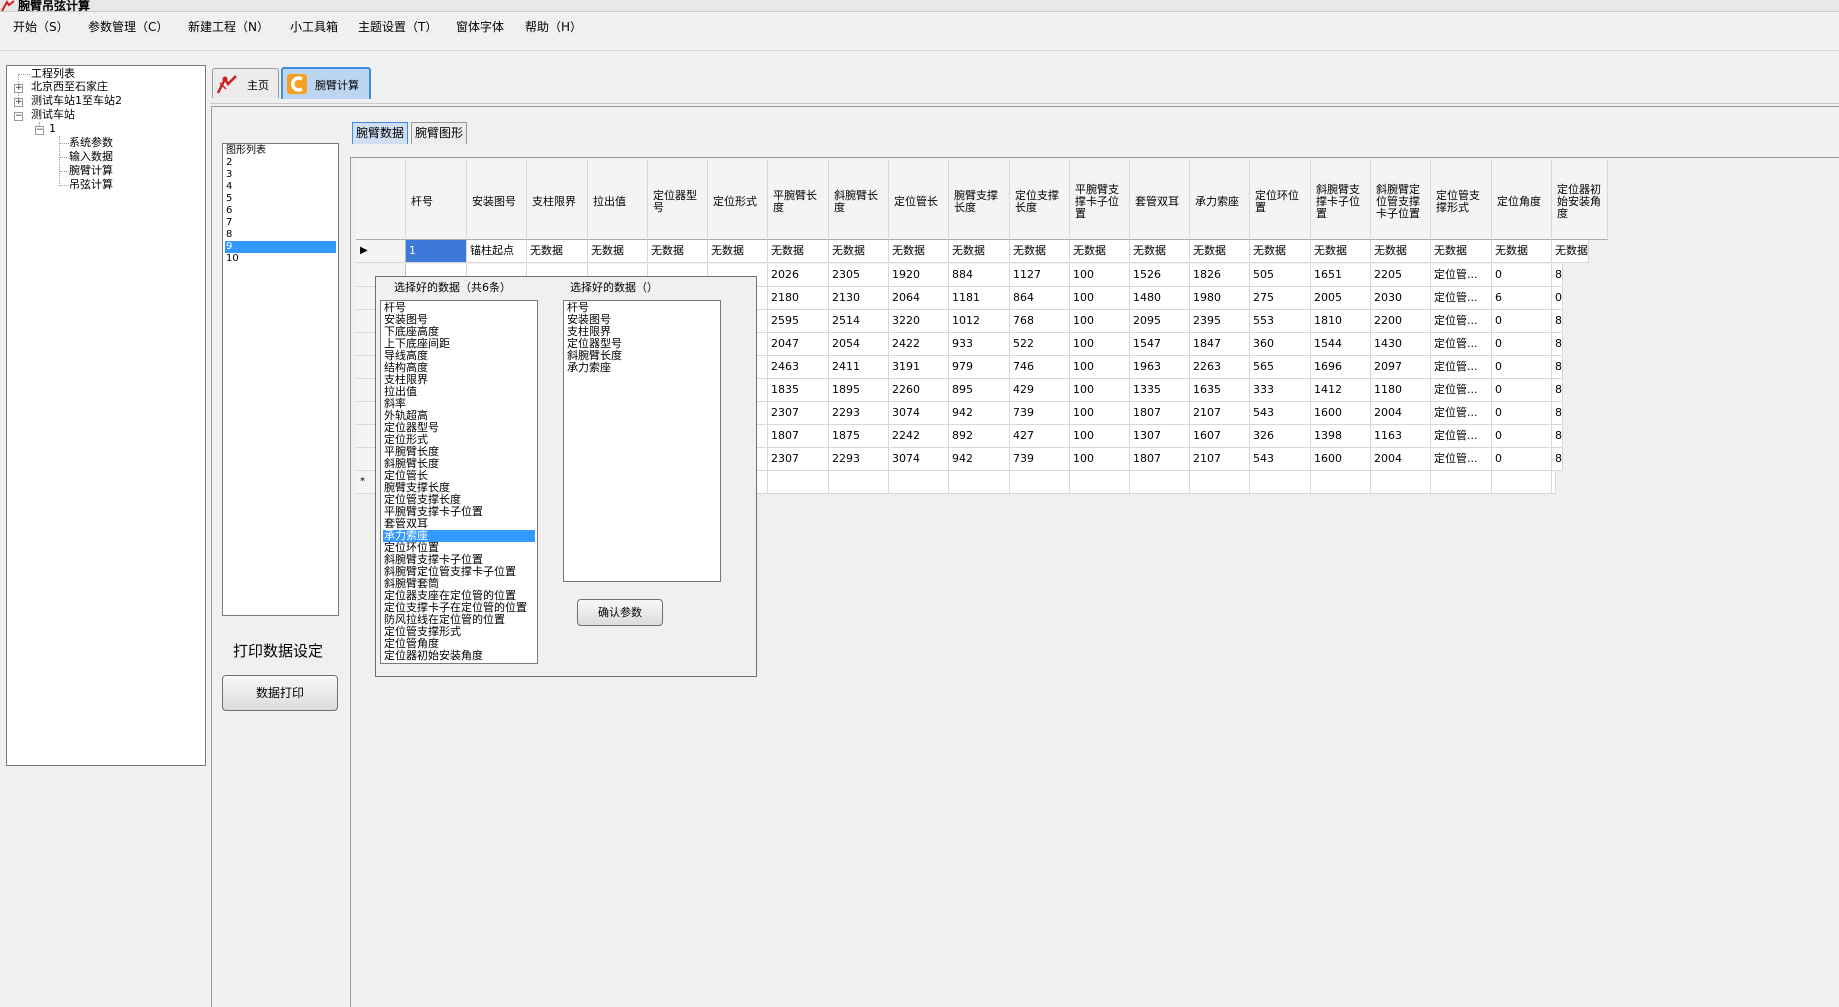 The image size is (1839, 1007). Describe the element at coordinates (1341, 413) in the screenshot. I see `table-cell: 1600` at that location.